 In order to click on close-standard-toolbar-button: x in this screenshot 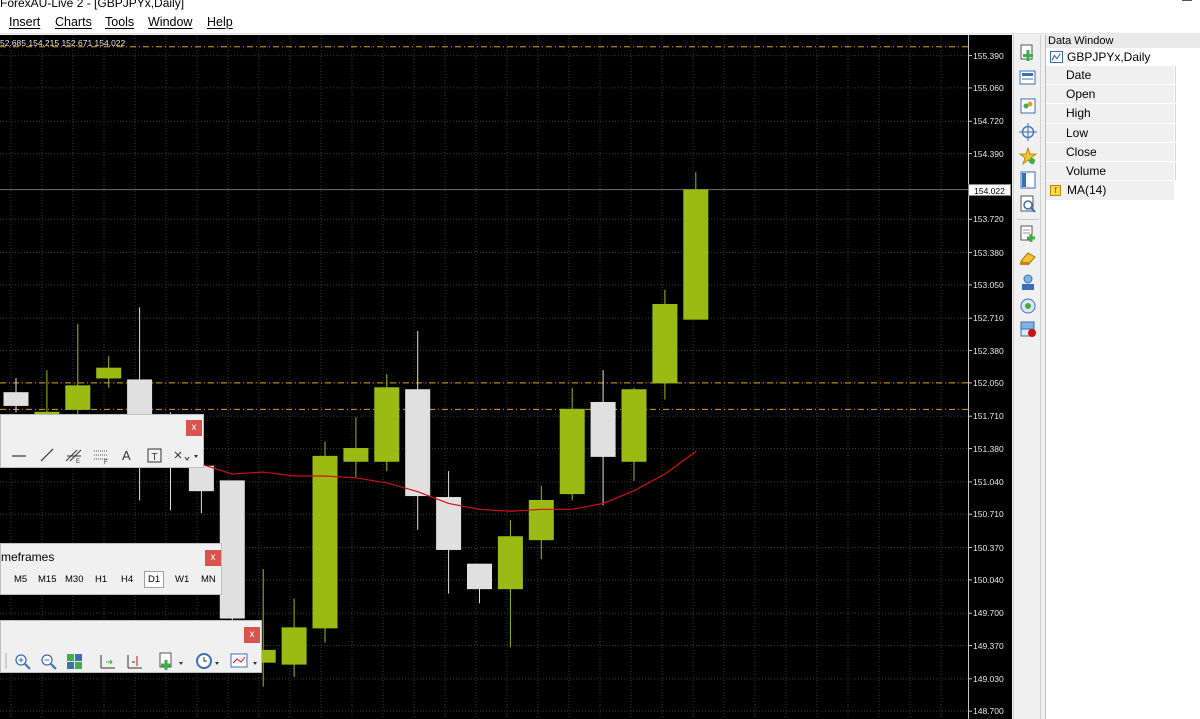, I will do `click(252, 635)`.